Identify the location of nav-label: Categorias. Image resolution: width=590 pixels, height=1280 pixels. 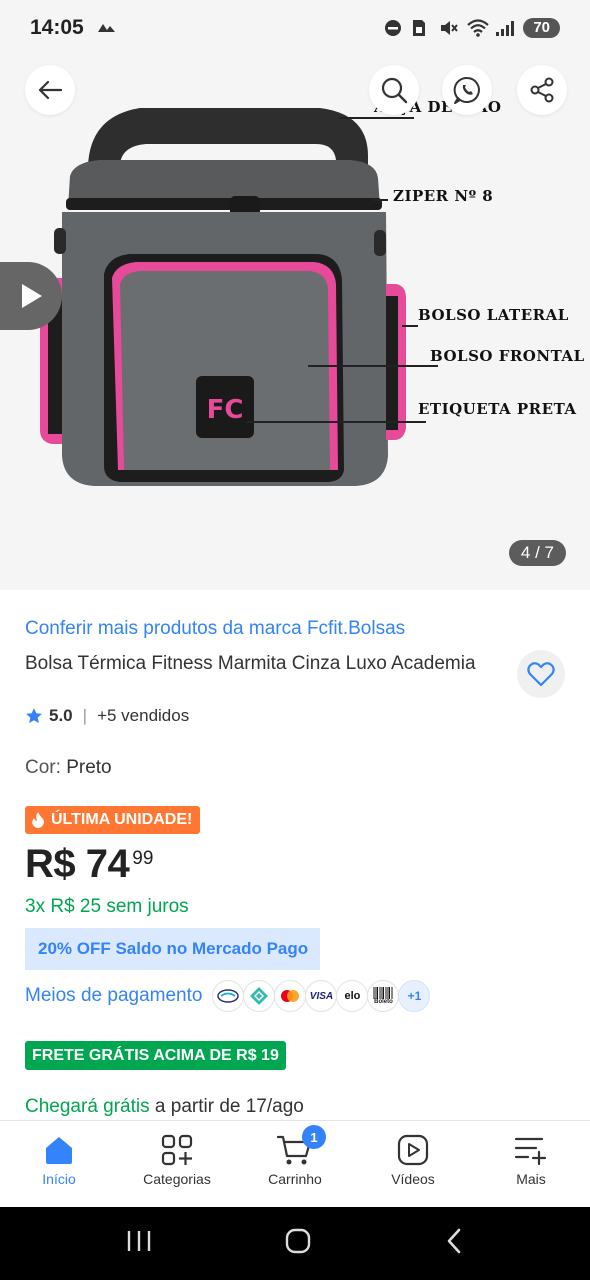
(177, 1179).